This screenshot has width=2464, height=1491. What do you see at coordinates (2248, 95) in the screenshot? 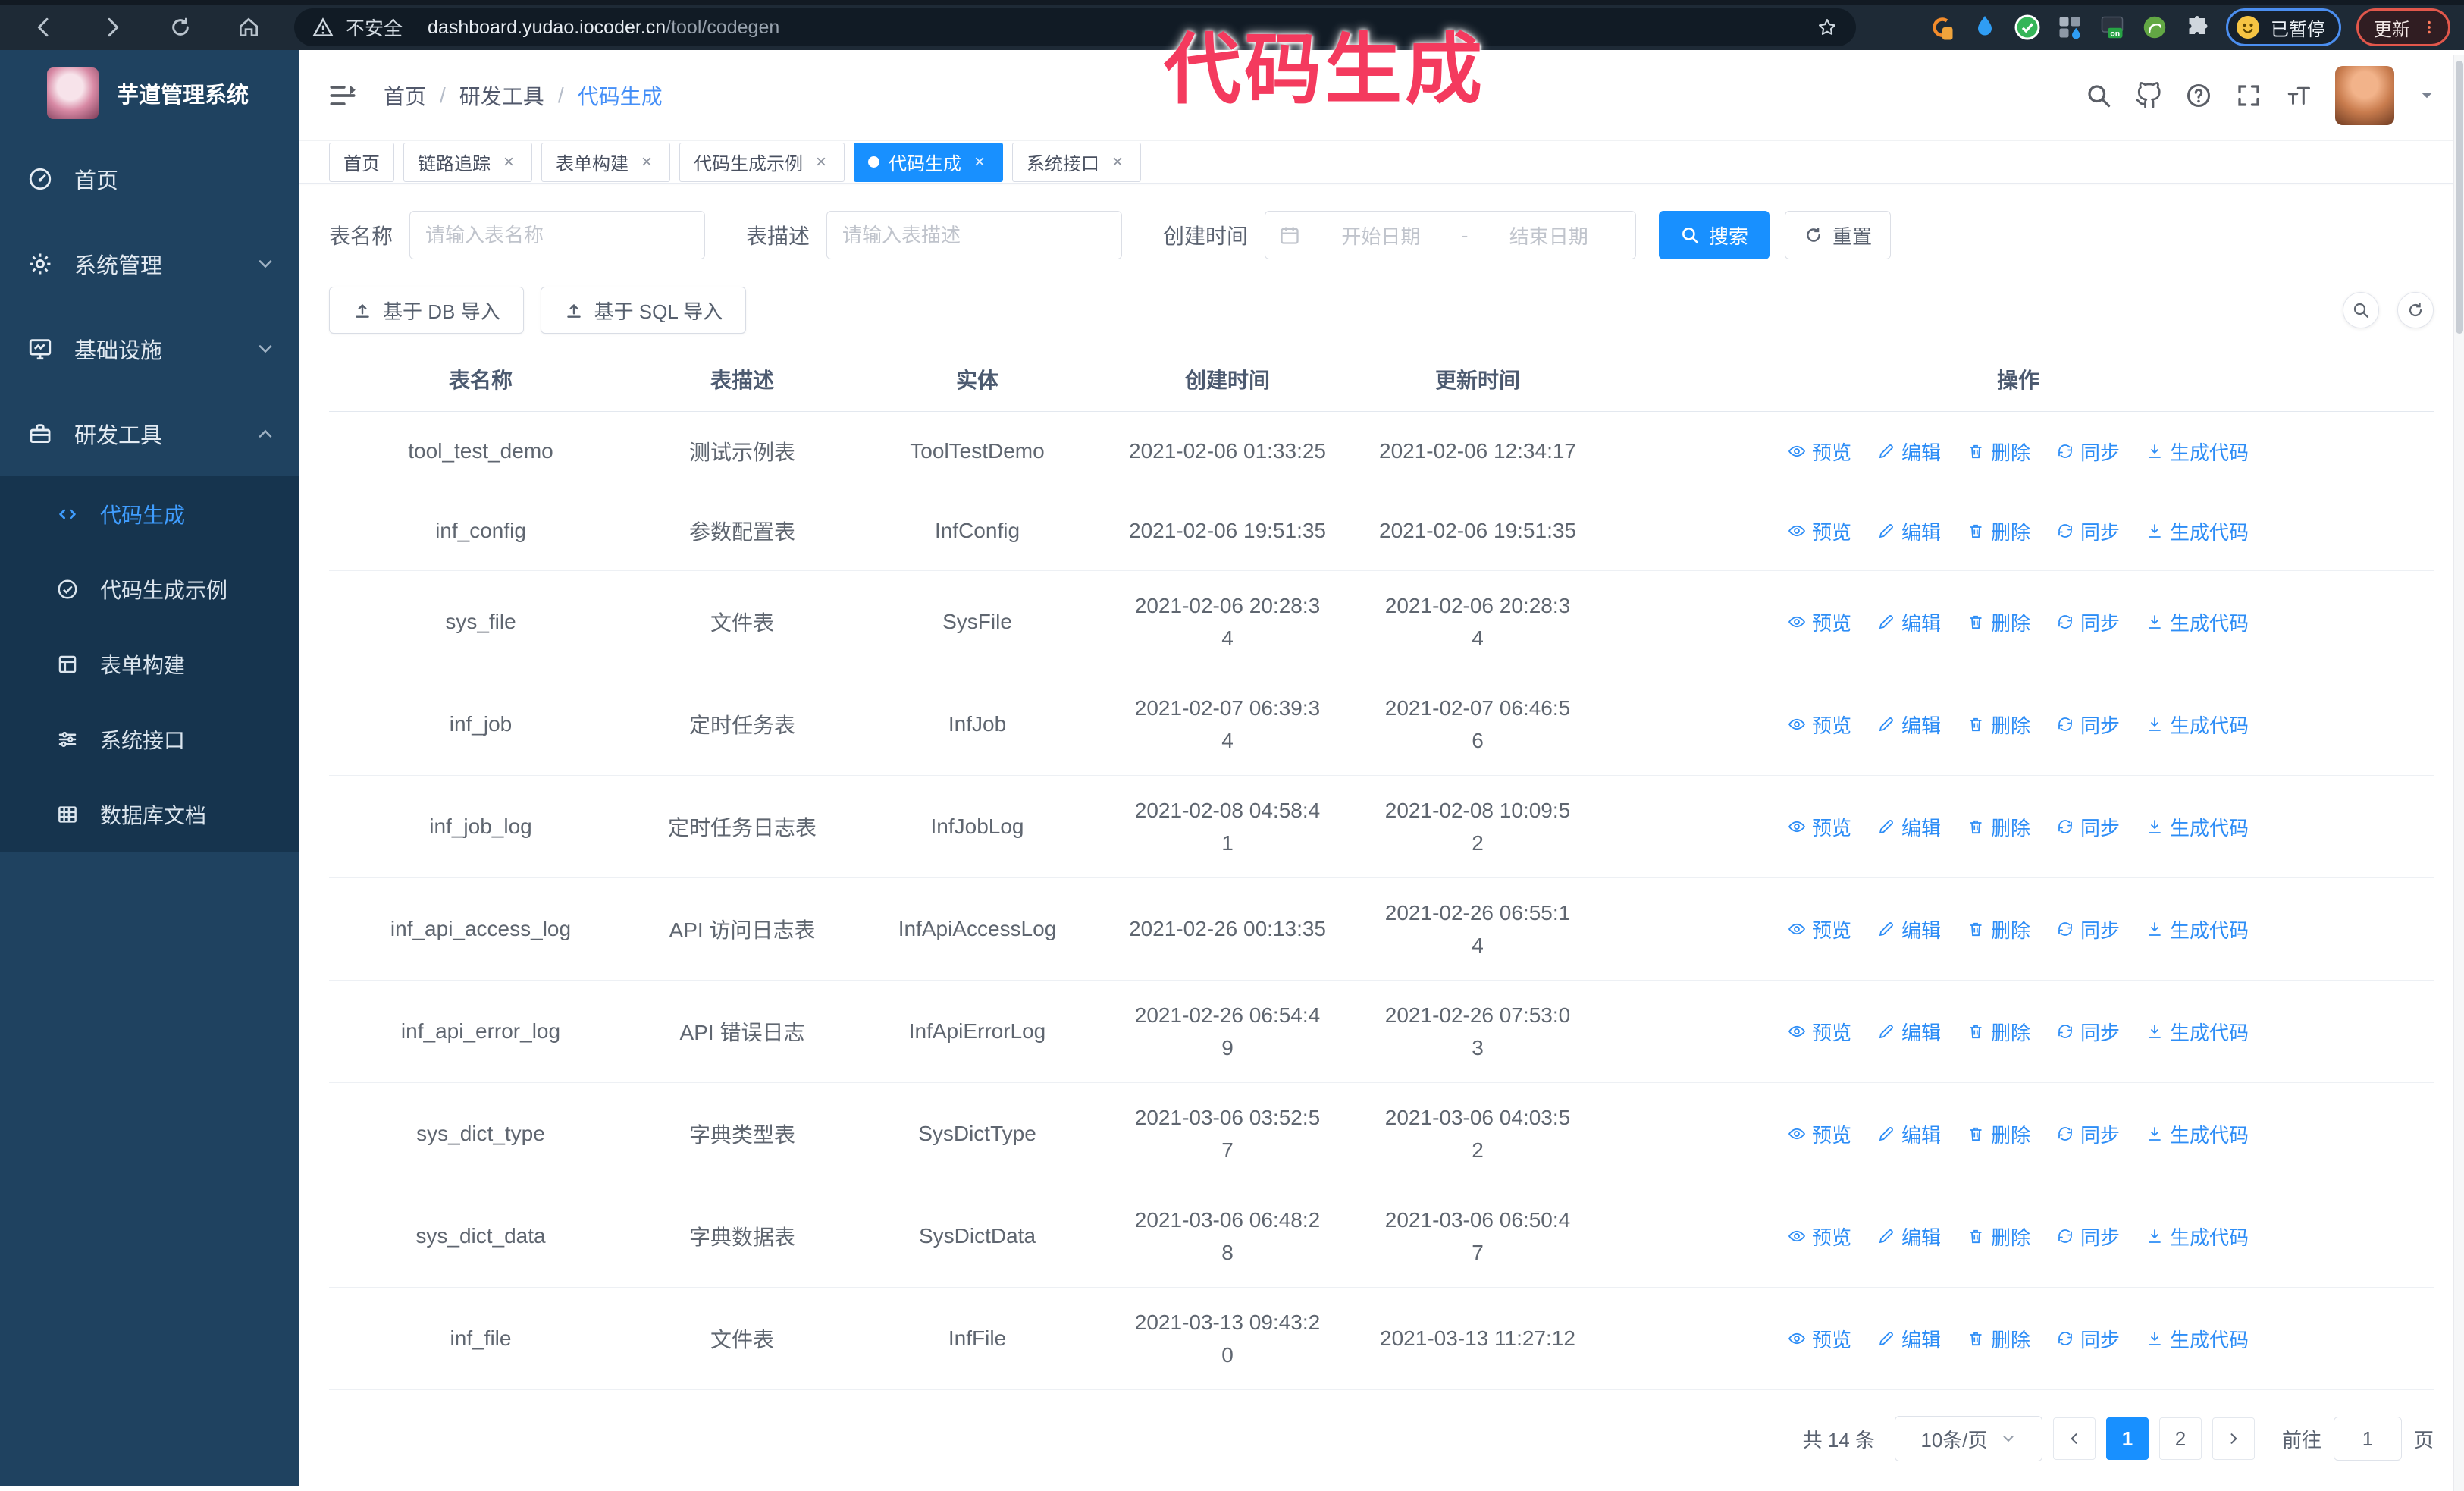
I see `fullscreen-icon` at bounding box center [2248, 95].